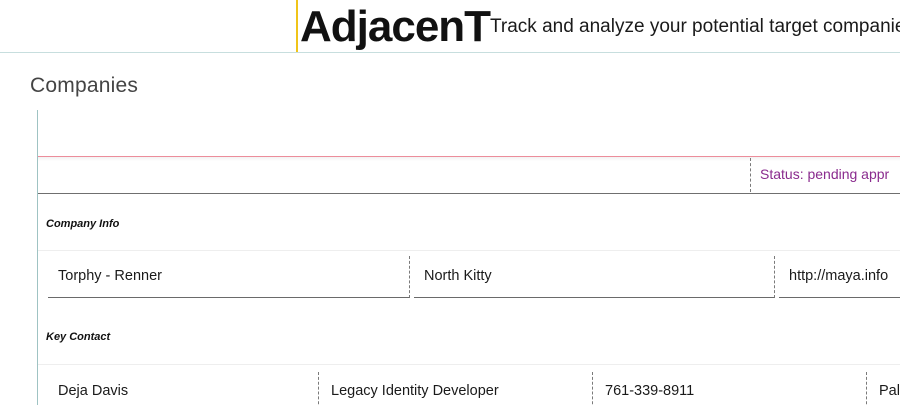 The image size is (900, 405). Describe the element at coordinates (297, 26) in the screenshot. I see `brand-accent-bar` at that location.